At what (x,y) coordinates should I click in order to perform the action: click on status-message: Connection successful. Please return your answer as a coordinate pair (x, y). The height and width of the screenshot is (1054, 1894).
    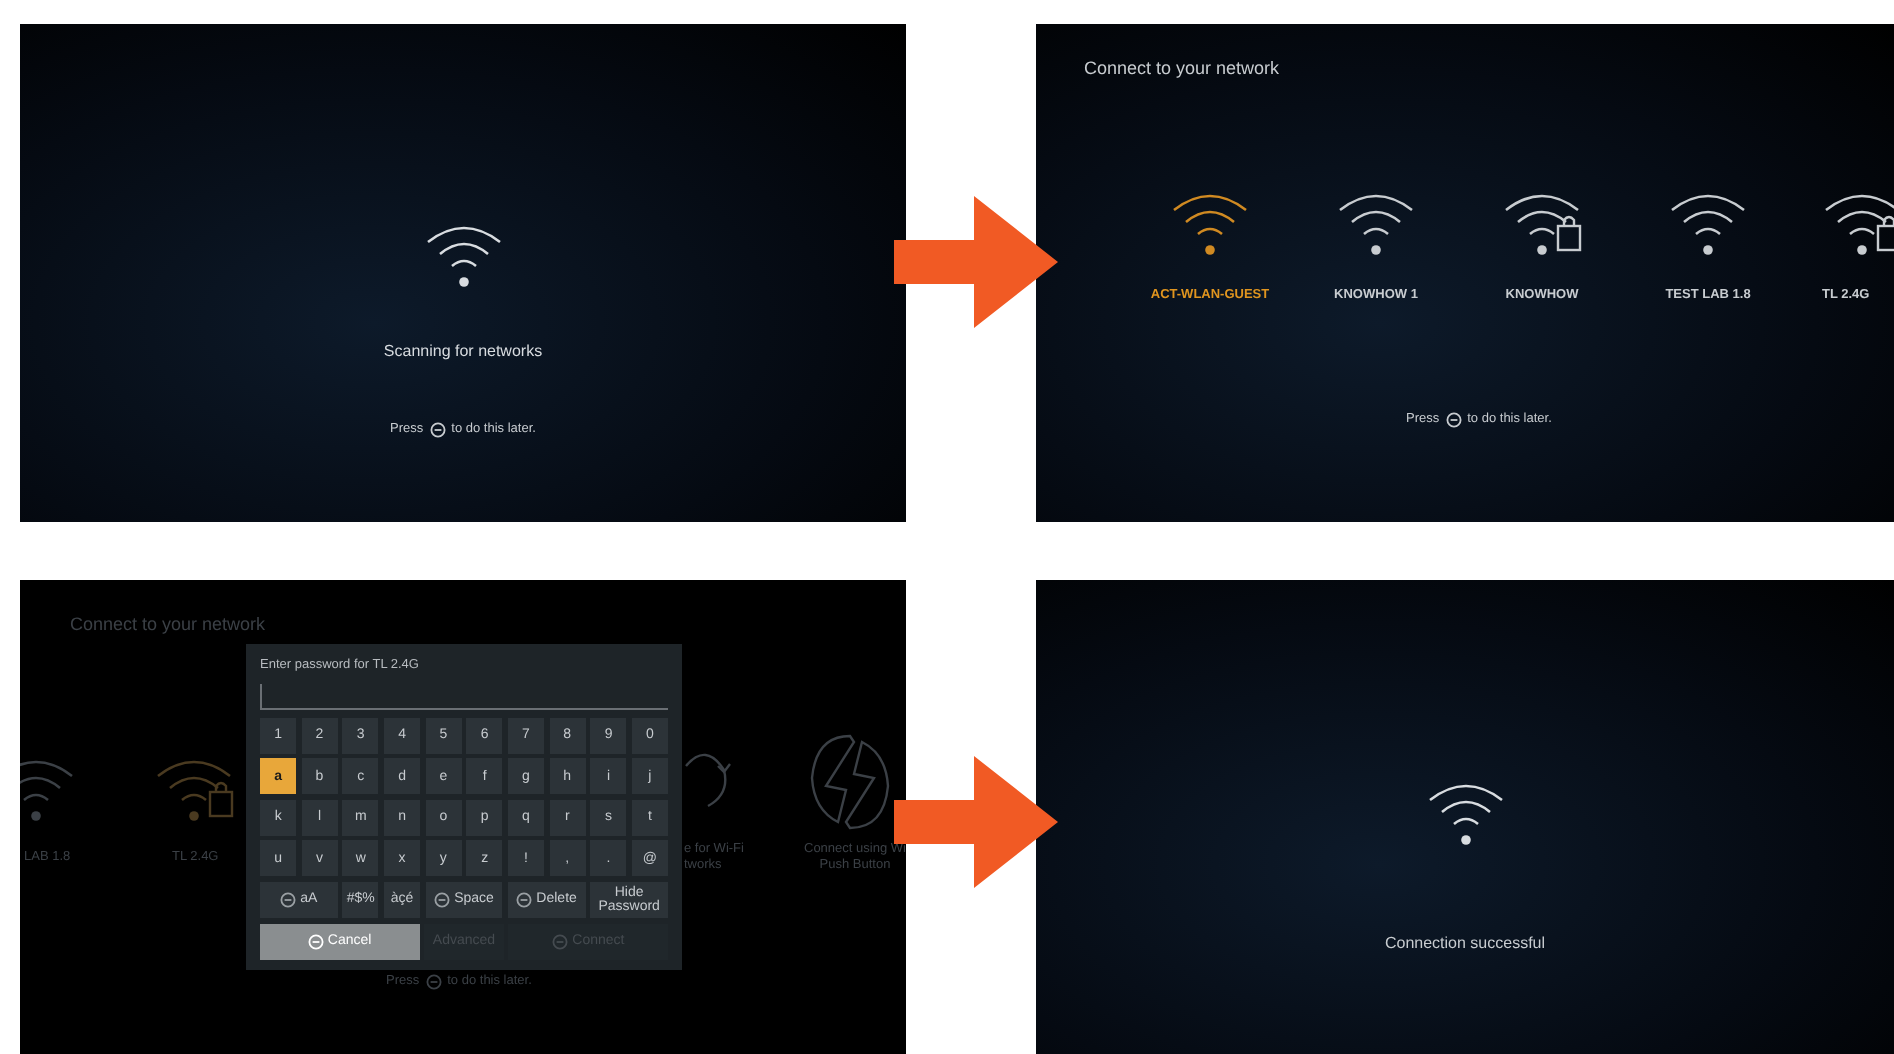
    Looking at the image, I should click on (1465, 944).